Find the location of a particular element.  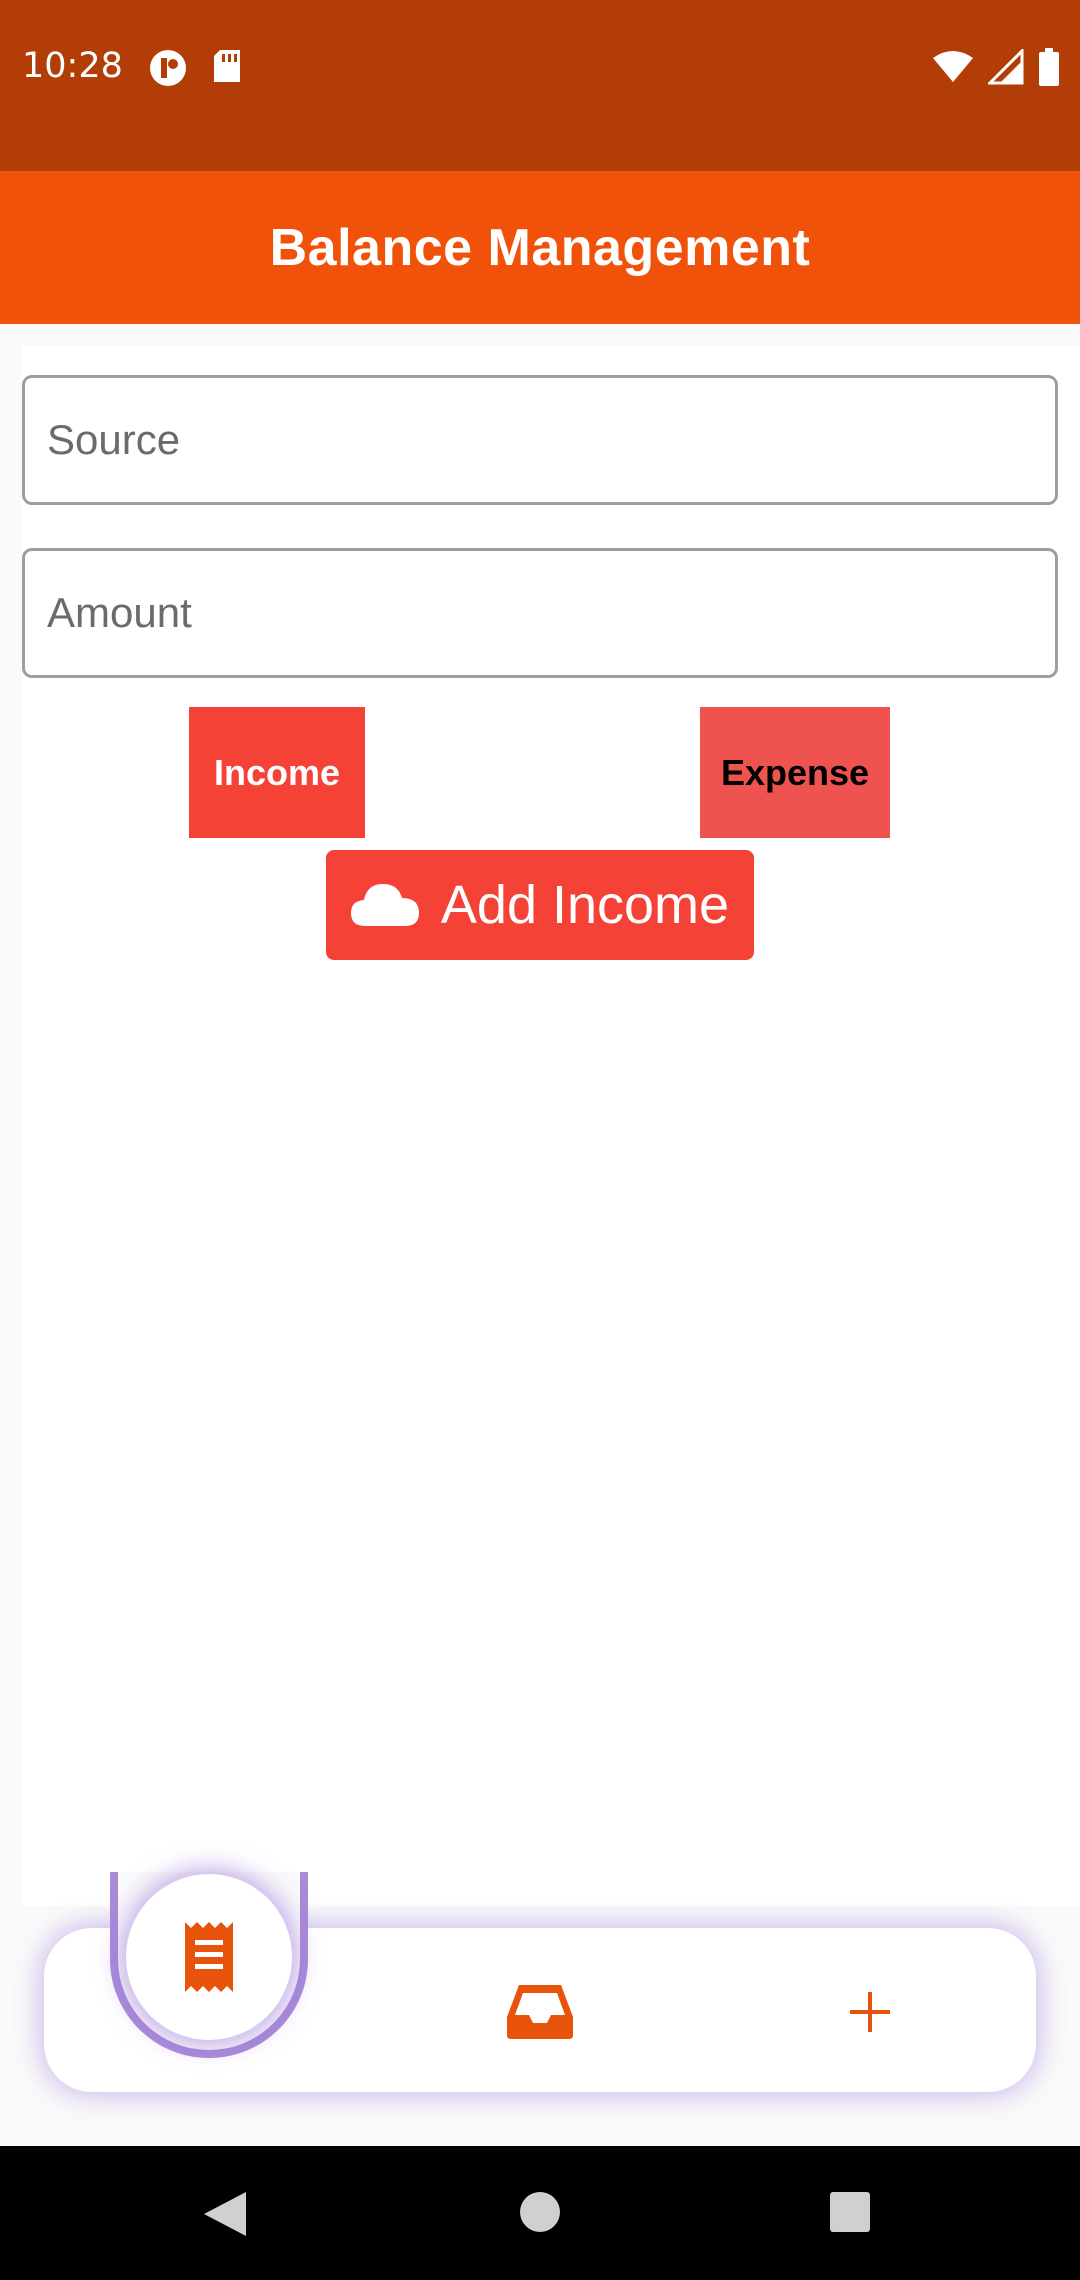

inbox-icon is located at coordinates (540, 2012).